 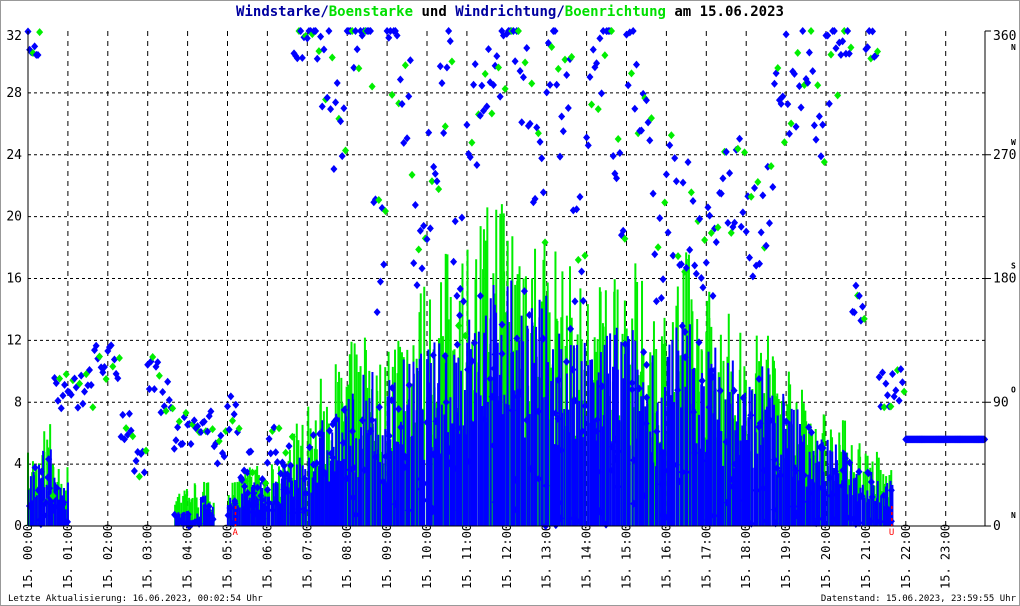 What do you see at coordinates (866, 556) in the screenshot?
I see `x-tick-label: 15. 21:00` at bounding box center [866, 556].